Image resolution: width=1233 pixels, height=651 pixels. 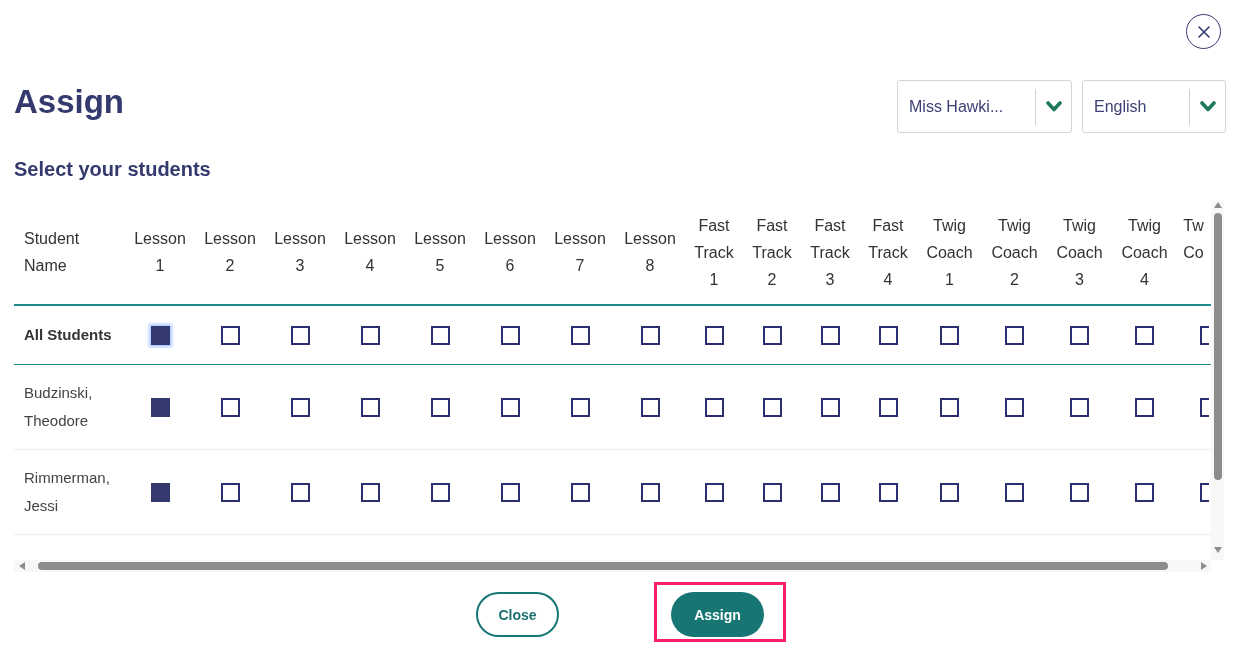 I want to click on column-header: Tw Co, so click(x=1193, y=239).